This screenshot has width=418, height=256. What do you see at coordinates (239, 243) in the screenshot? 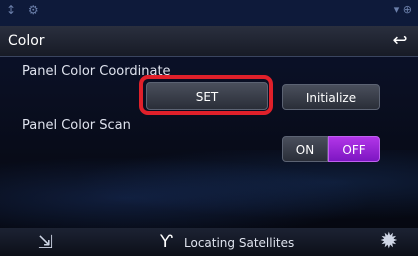
I see `gps-status-text: Locating Satellites` at bounding box center [239, 243].